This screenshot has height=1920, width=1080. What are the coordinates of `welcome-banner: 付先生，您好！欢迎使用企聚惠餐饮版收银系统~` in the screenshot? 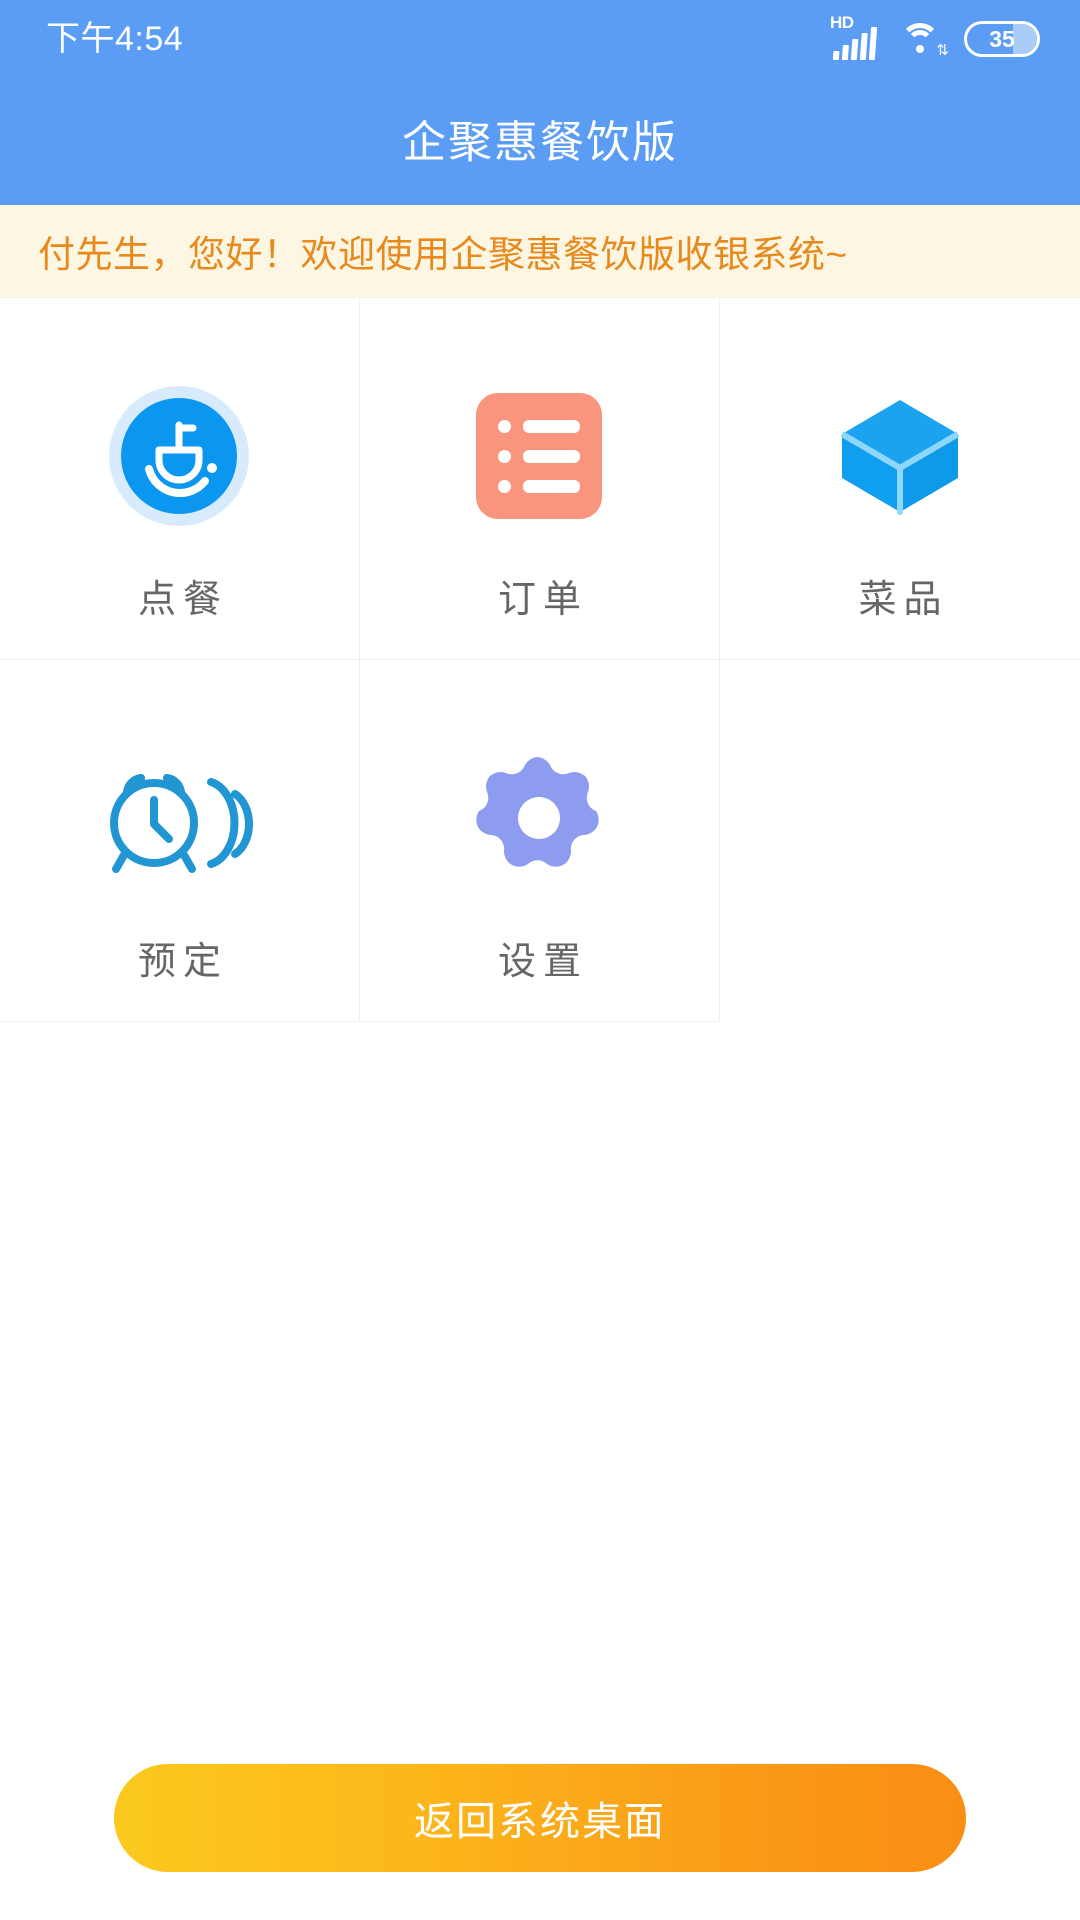 It's located at (540, 251).